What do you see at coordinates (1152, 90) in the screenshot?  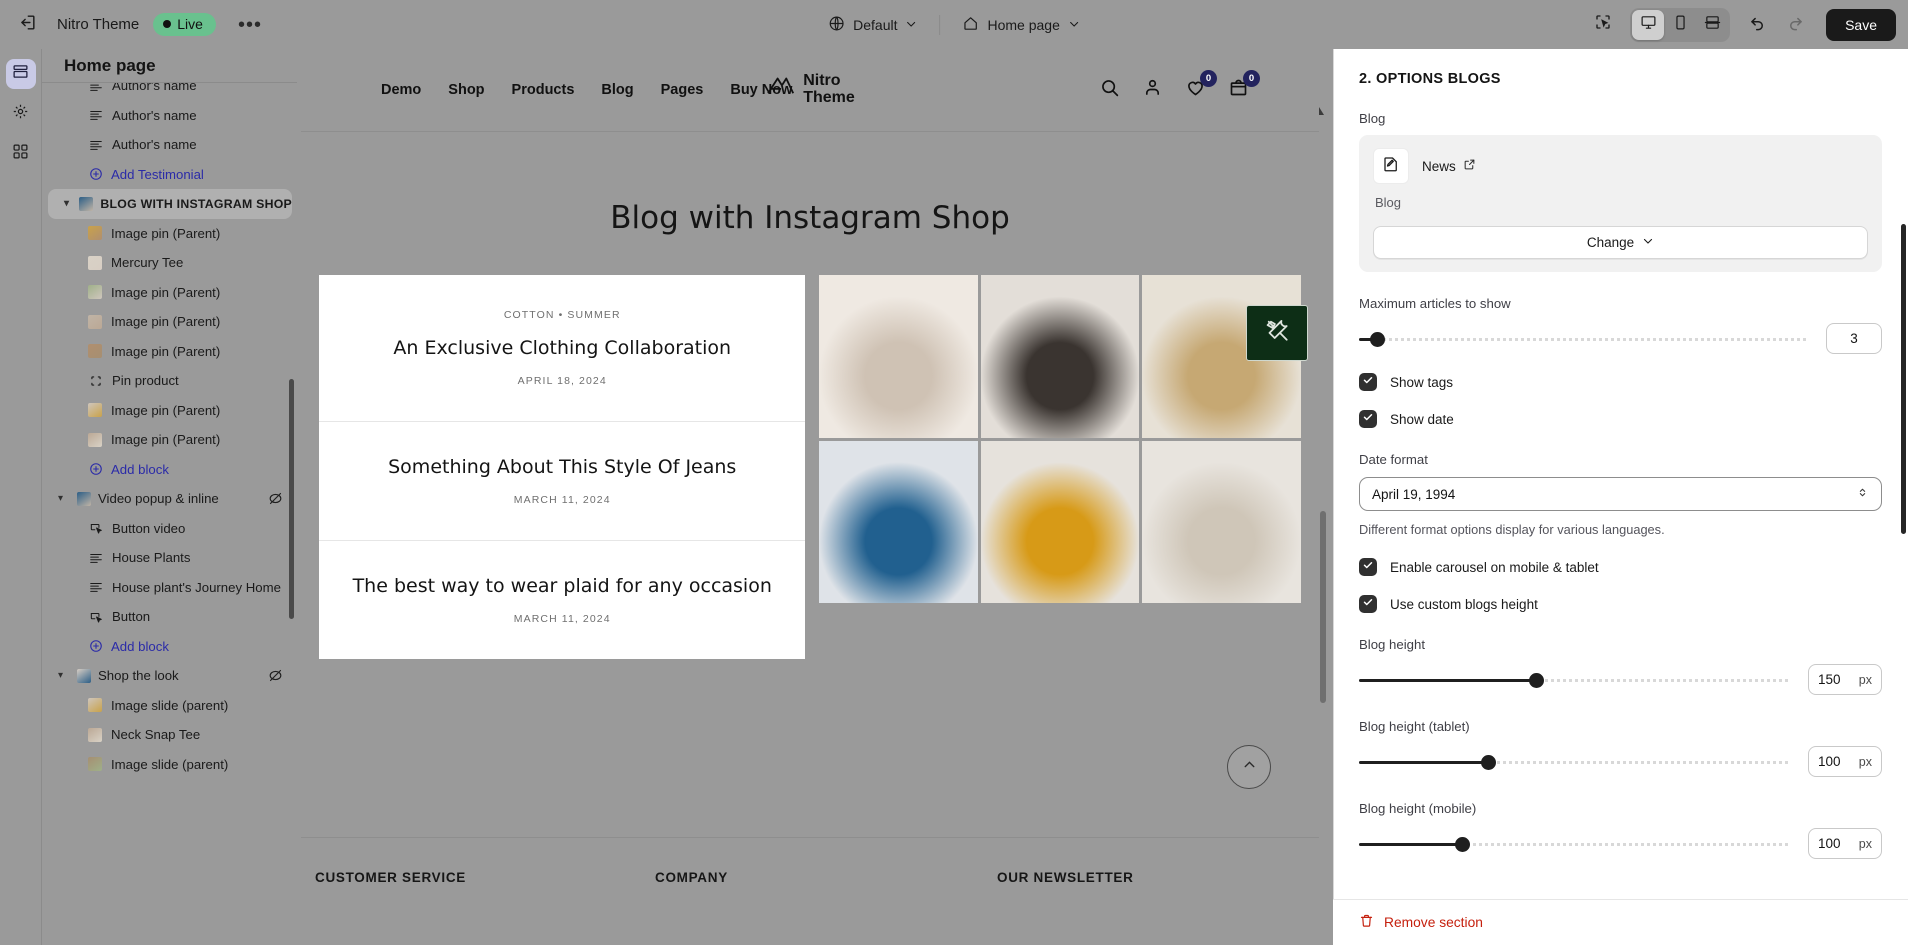 I see `account-button` at bounding box center [1152, 90].